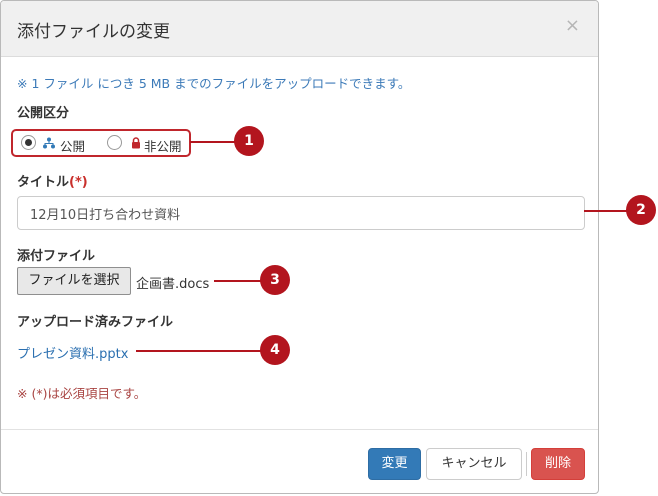  Describe the element at coordinates (394, 464) in the screenshot. I see `change-button: 変更` at that location.